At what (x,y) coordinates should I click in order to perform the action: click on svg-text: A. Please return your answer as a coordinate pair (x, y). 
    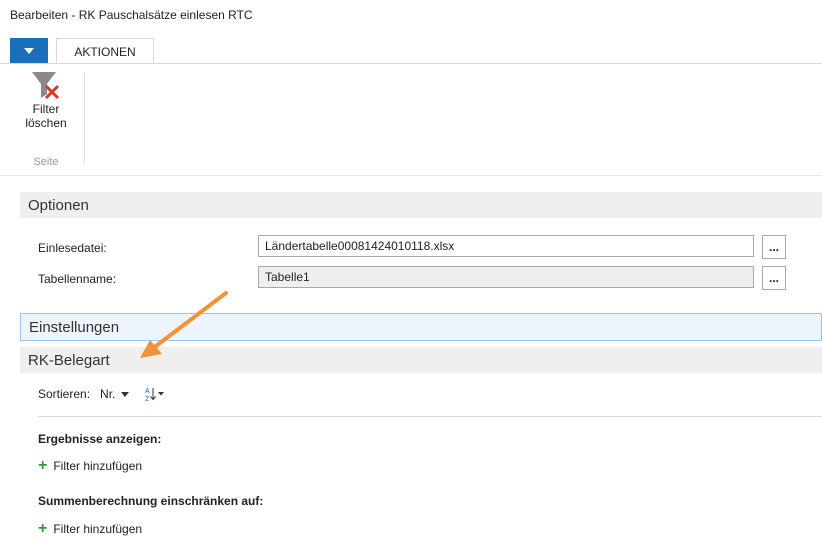
    Looking at the image, I should click on (147, 391).